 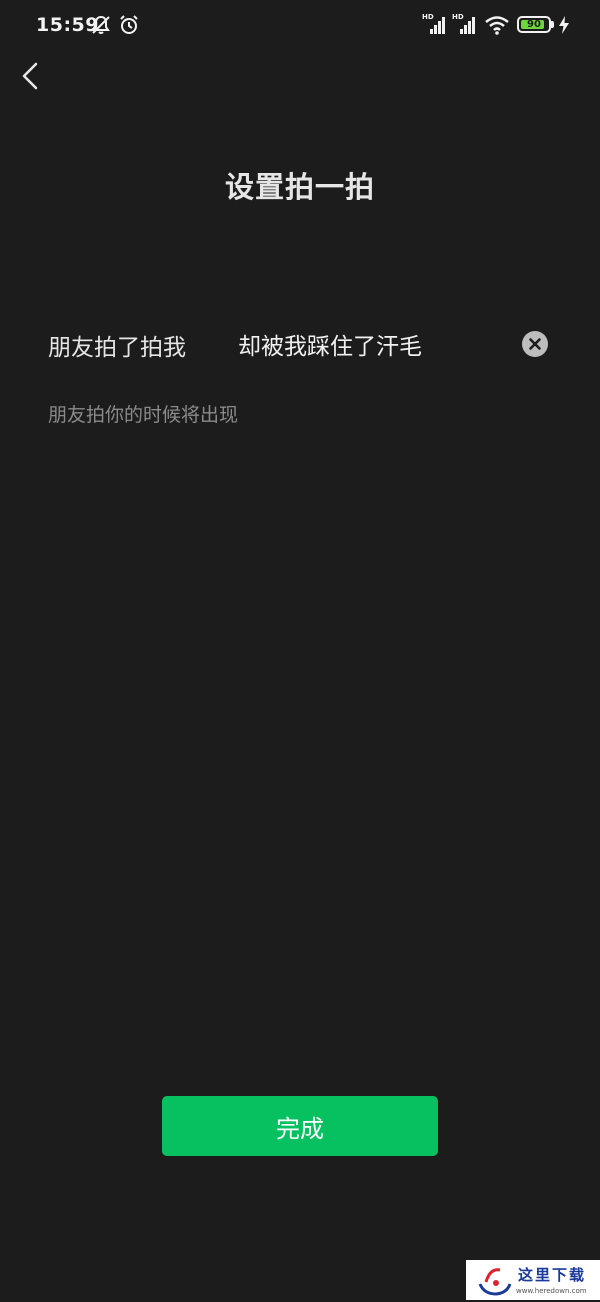 I want to click on back-button, so click(x=32, y=76).